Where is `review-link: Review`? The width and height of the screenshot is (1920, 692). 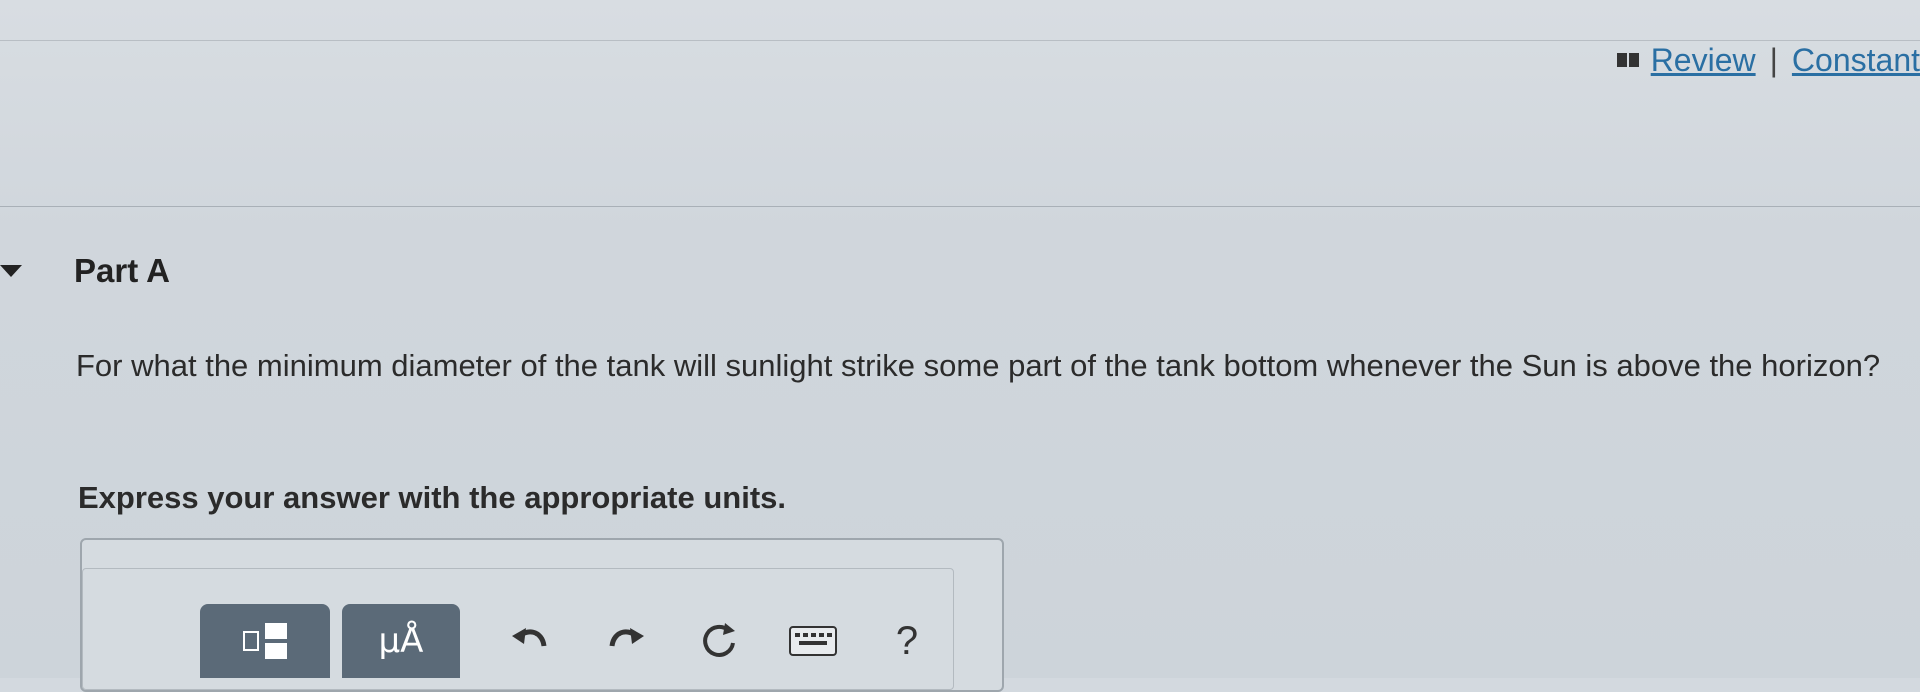
review-link: Review is located at coordinates (1703, 60).